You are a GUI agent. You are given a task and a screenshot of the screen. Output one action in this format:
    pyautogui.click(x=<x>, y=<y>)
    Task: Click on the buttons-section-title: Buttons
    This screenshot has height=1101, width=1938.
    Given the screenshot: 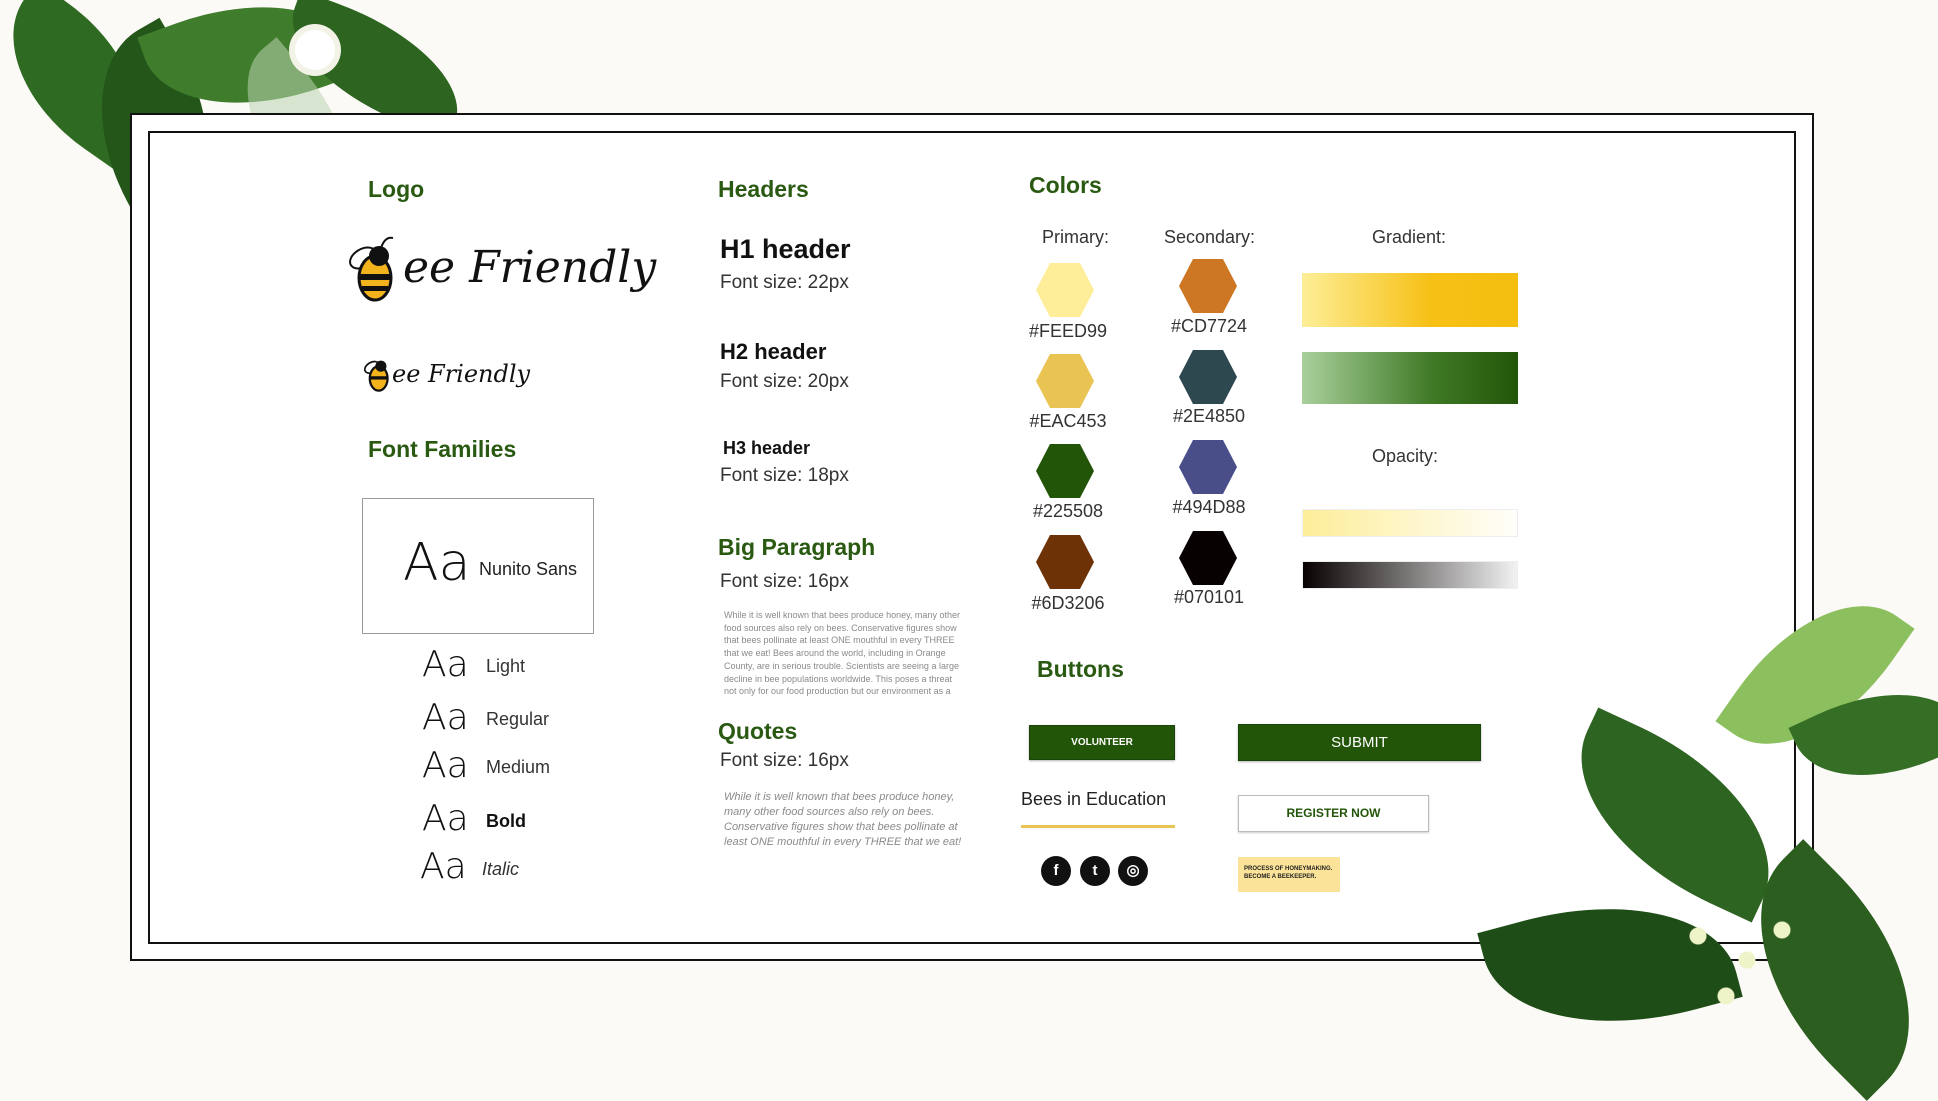 What is the action you would take?
    pyautogui.click(x=1080, y=669)
    